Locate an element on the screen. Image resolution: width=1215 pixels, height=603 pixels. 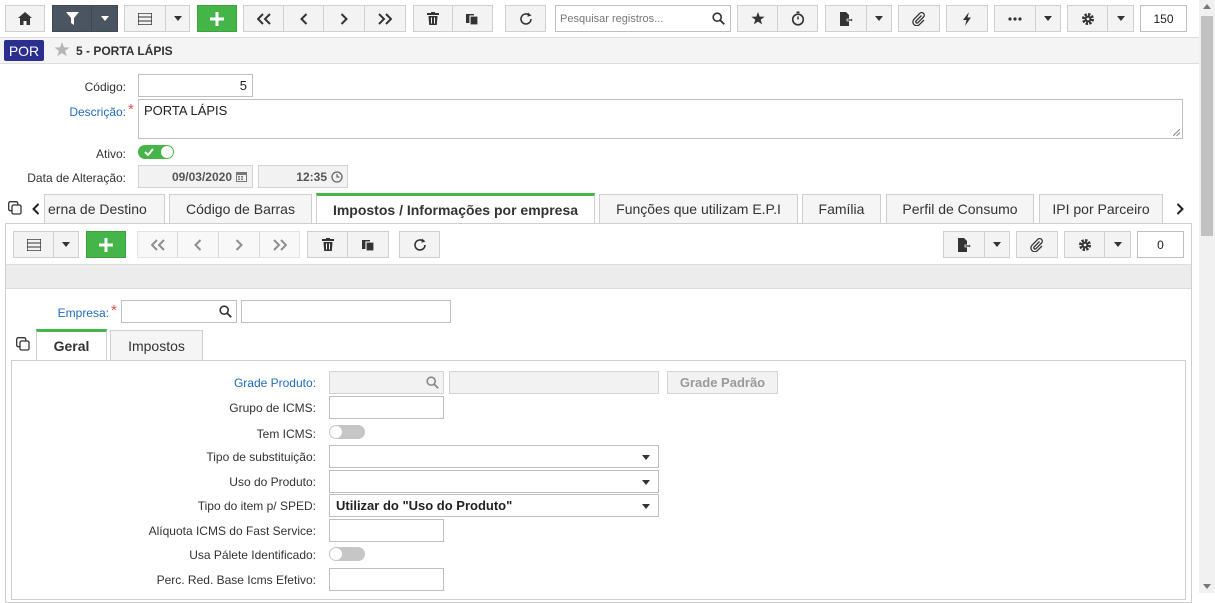
filter-button is located at coordinates (72, 18).